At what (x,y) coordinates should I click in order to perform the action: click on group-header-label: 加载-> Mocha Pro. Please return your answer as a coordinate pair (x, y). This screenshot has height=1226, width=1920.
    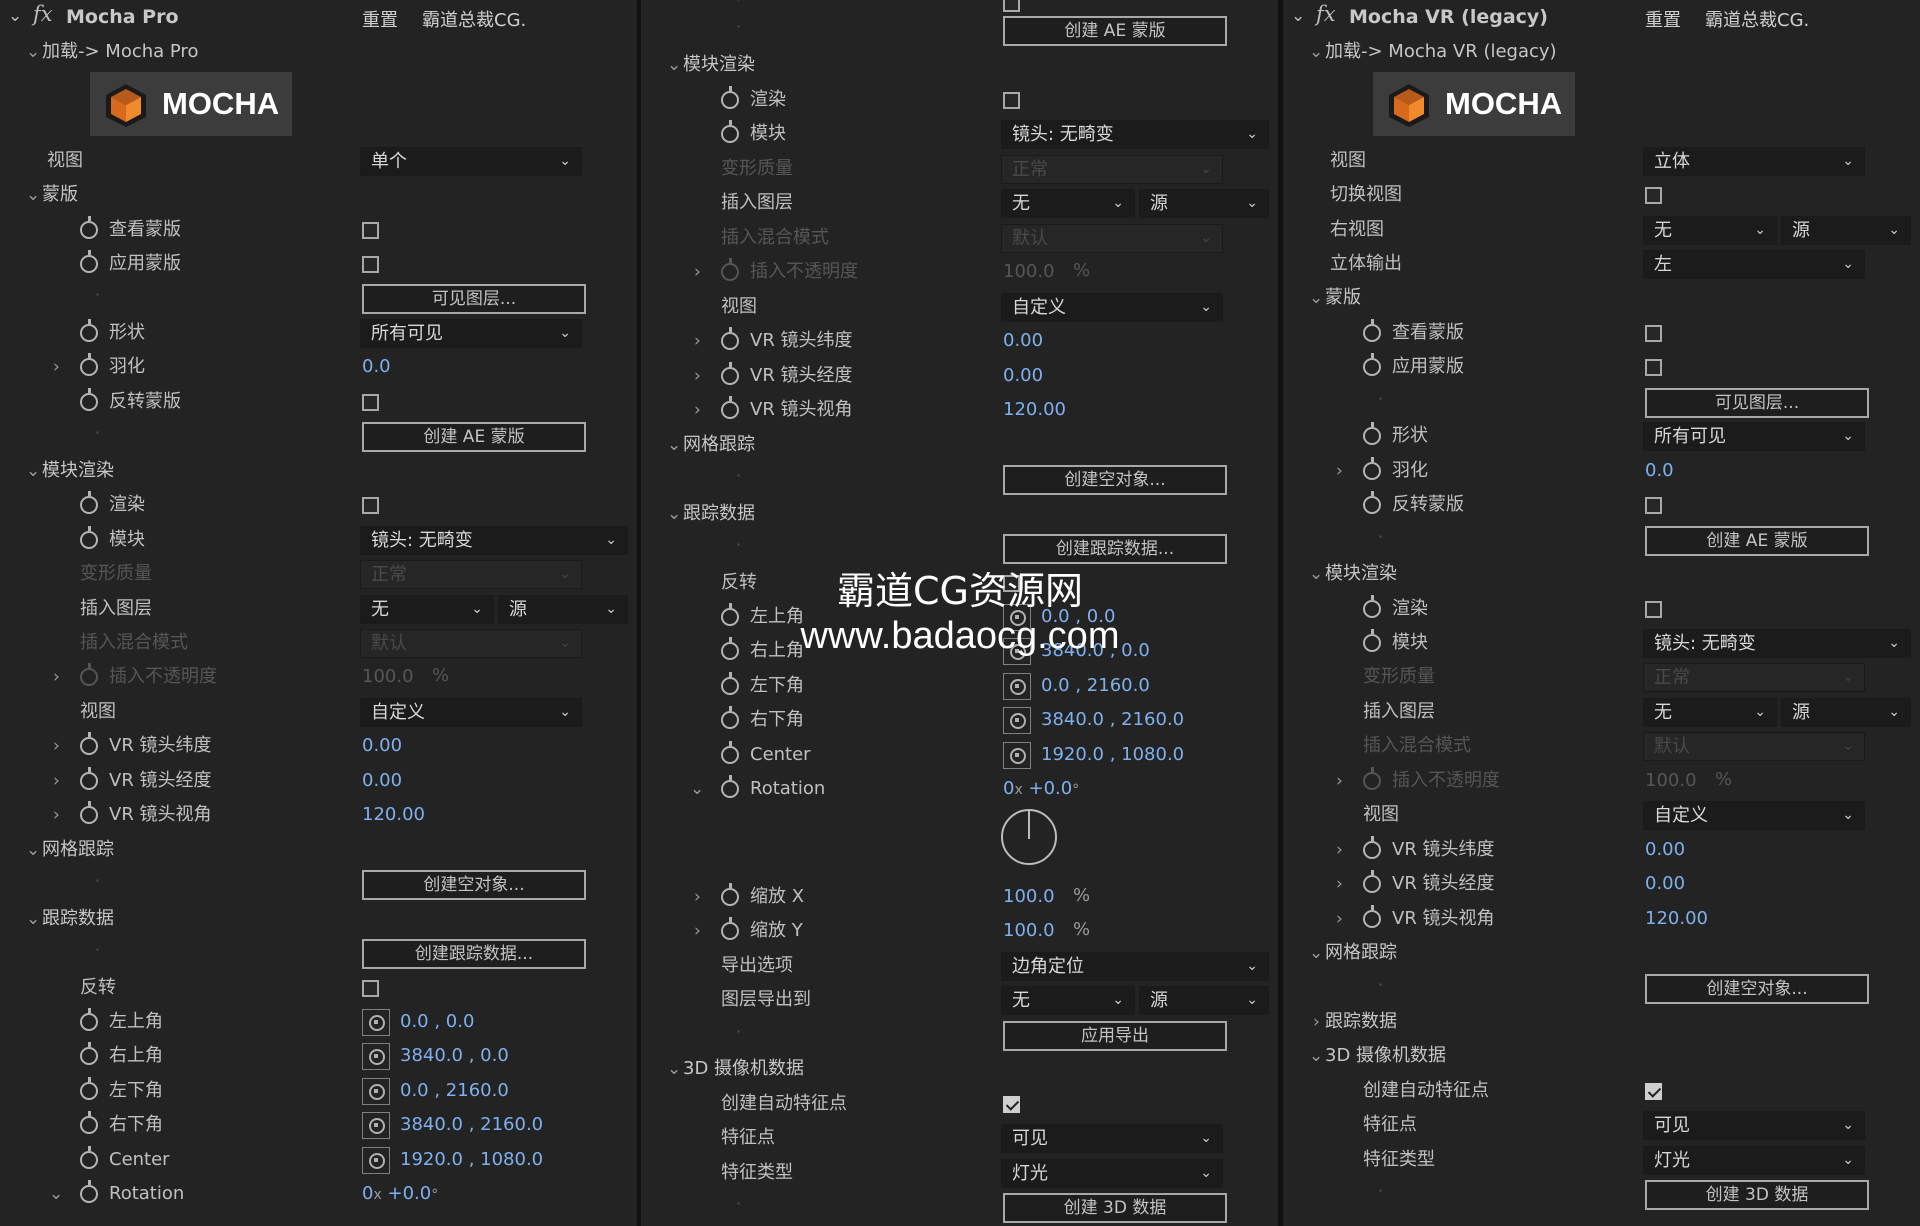
    Looking at the image, I should click on (120, 52).